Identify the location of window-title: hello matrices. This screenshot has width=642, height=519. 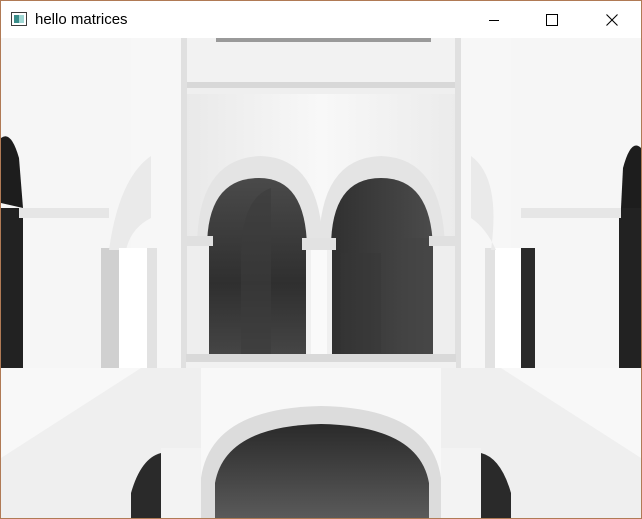
(81, 19).